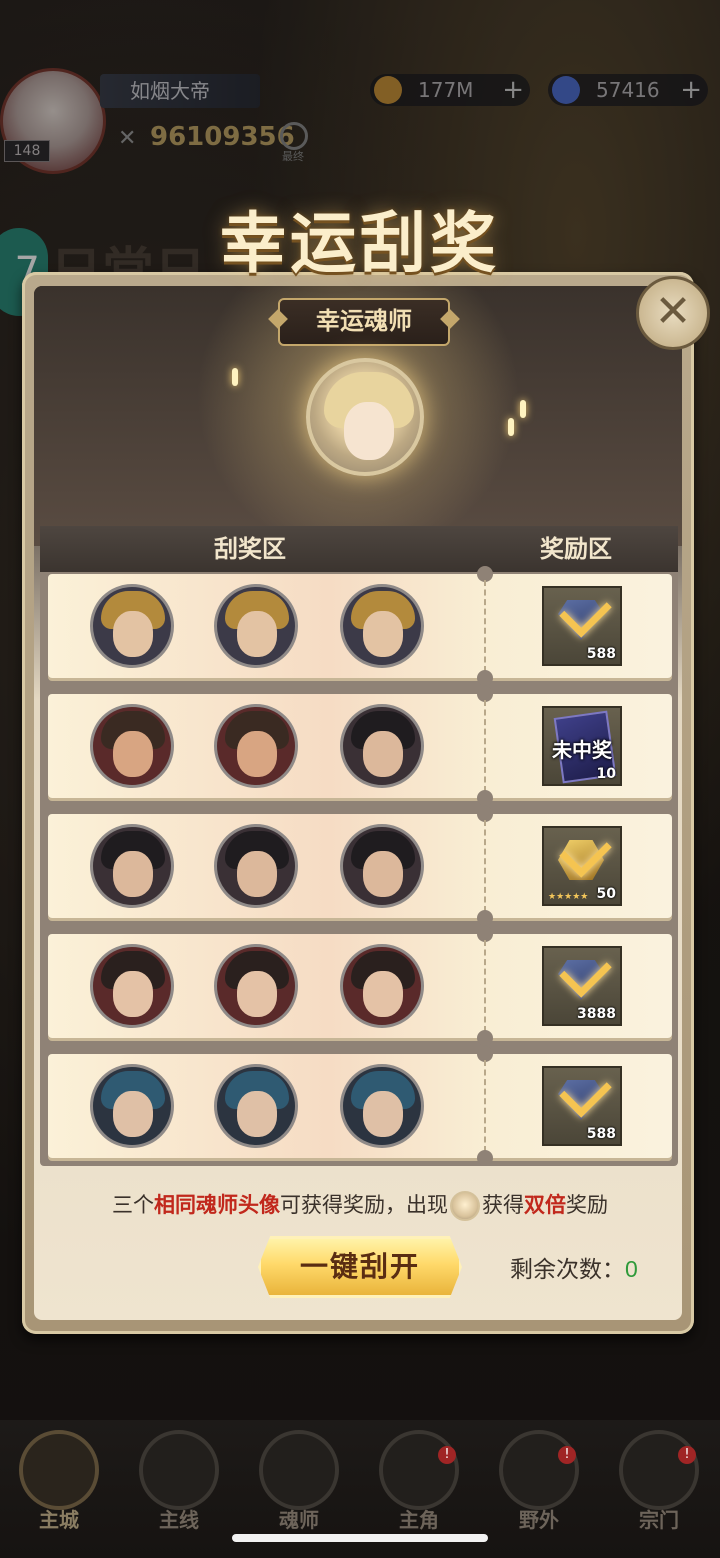 This screenshot has height=1558, width=720. What do you see at coordinates (606, 774) in the screenshot?
I see `reward-quantity: 10` at bounding box center [606, 774].